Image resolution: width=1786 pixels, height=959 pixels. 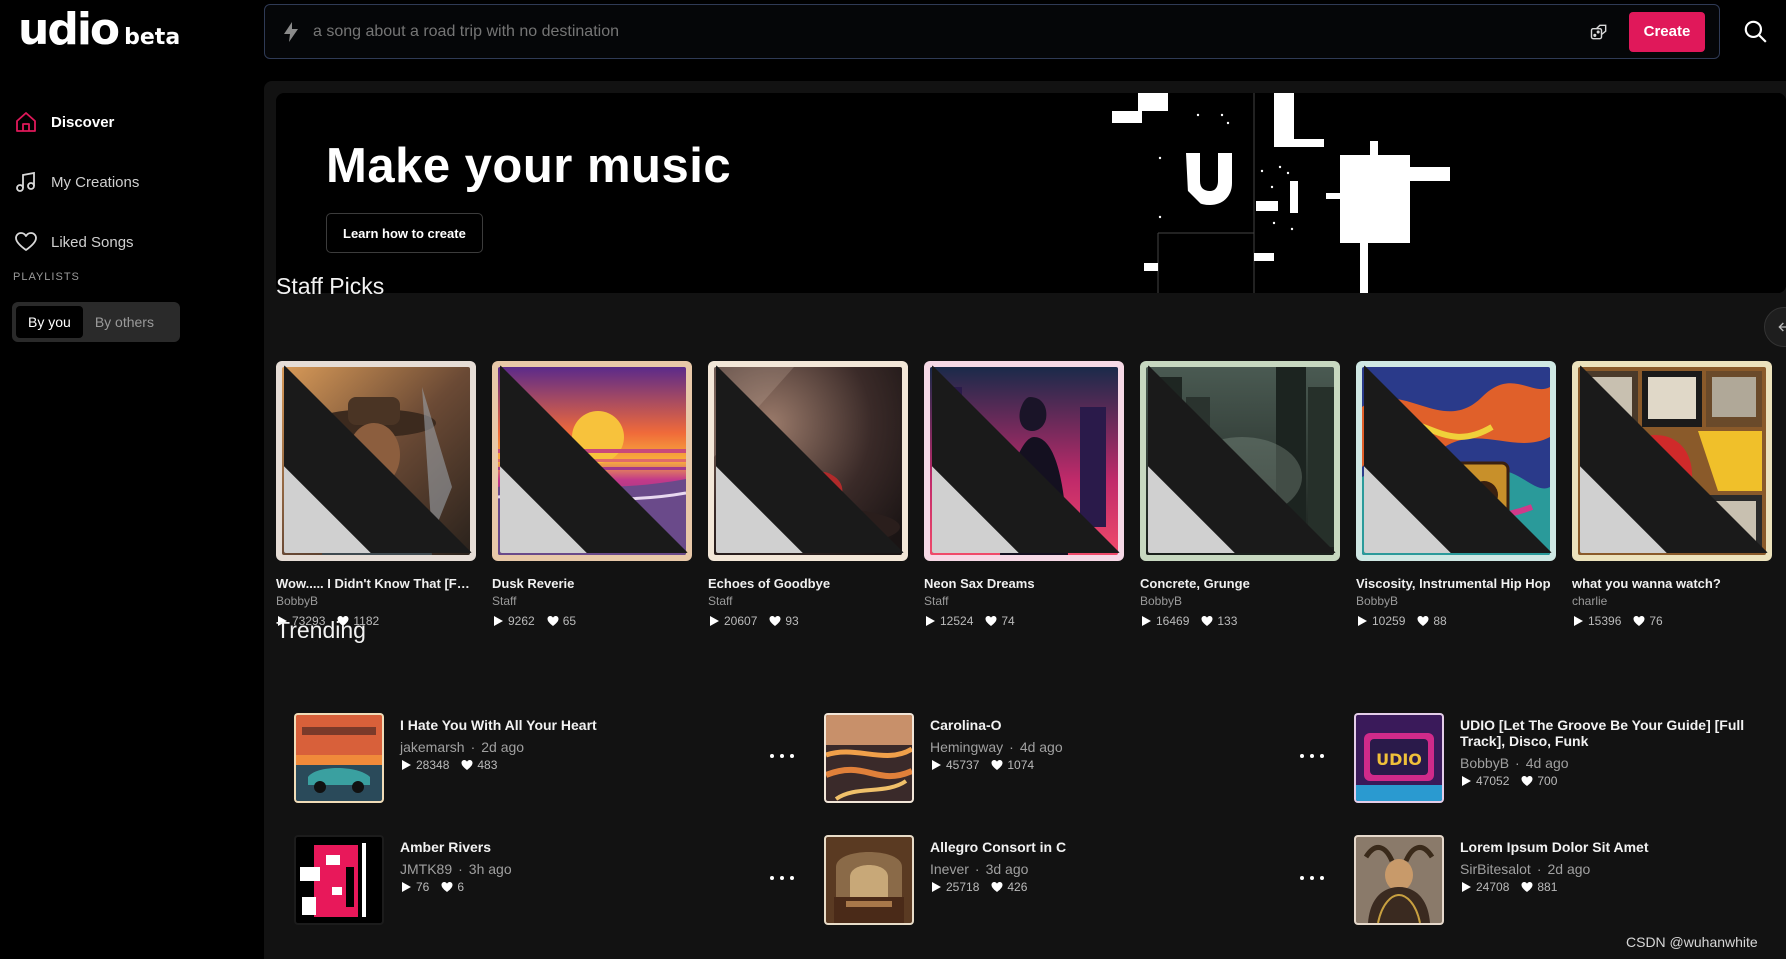 I want to click on track-title: Amber Rivers, so click(x=545, y=847).